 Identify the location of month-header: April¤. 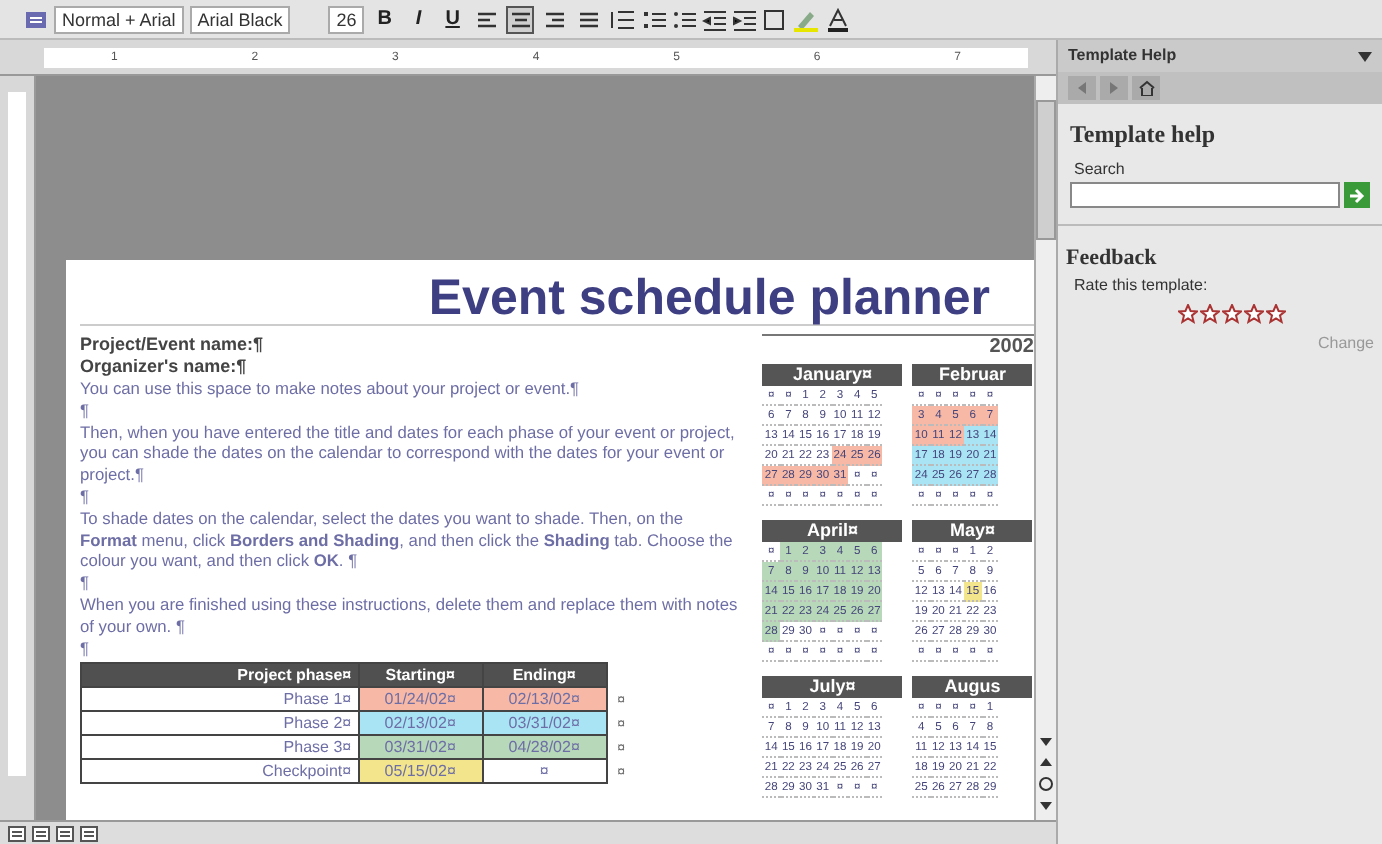
(832, 531).